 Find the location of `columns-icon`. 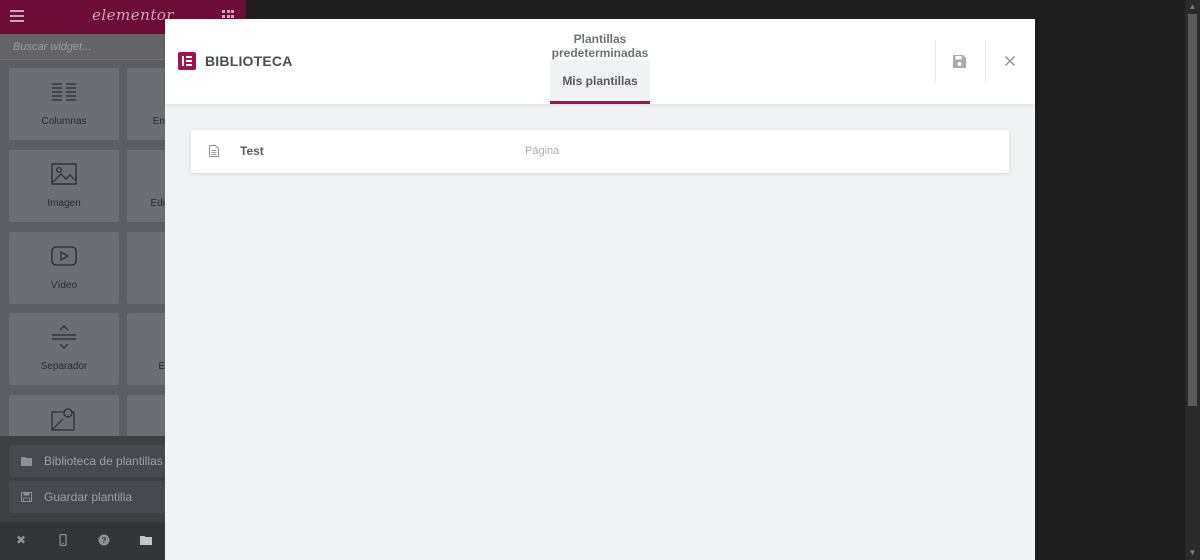

columns-icon is located at coordinates (64, 92).